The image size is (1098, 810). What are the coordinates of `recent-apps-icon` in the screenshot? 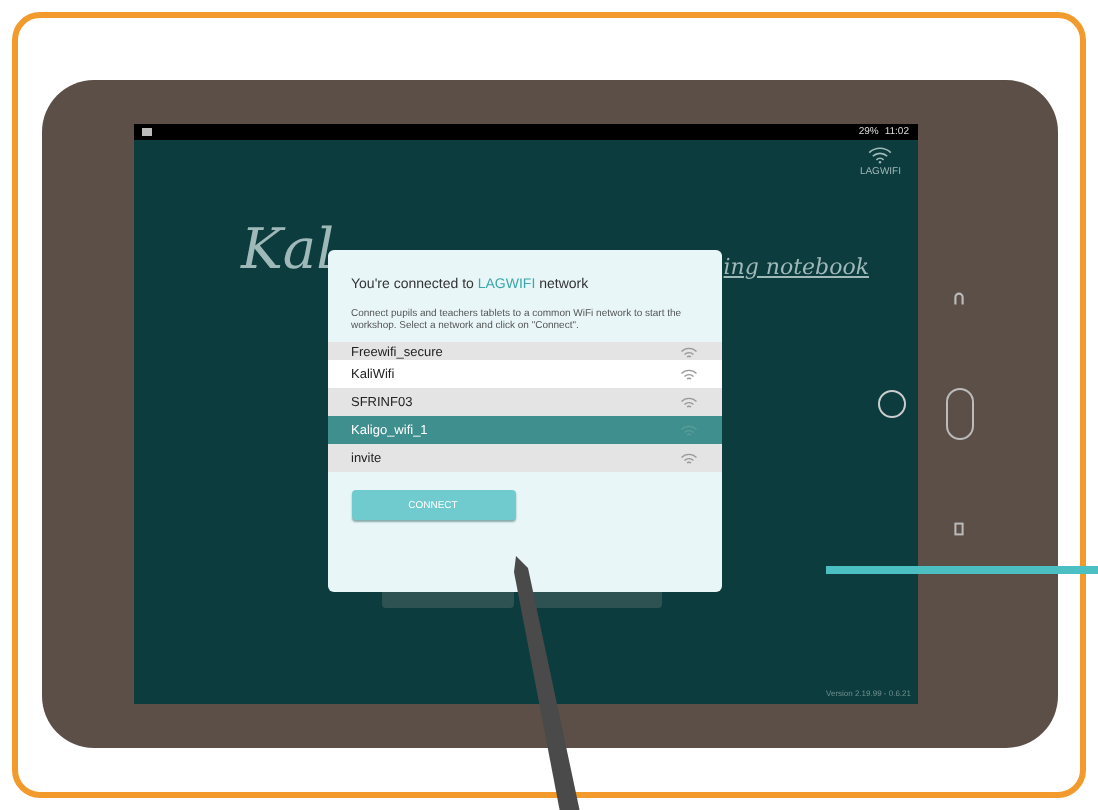 It's located at (959, 528).